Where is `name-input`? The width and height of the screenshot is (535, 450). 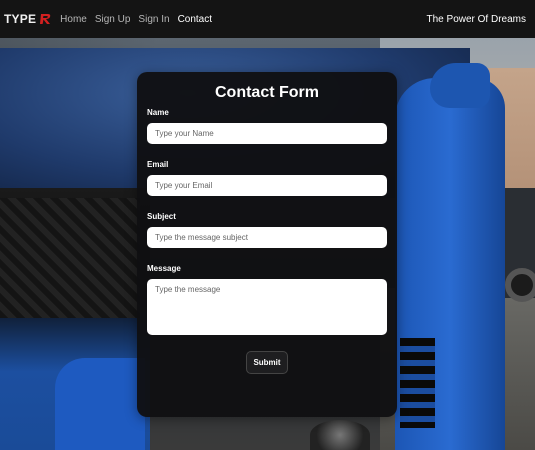 name-input is located at coordinates (267, 133).